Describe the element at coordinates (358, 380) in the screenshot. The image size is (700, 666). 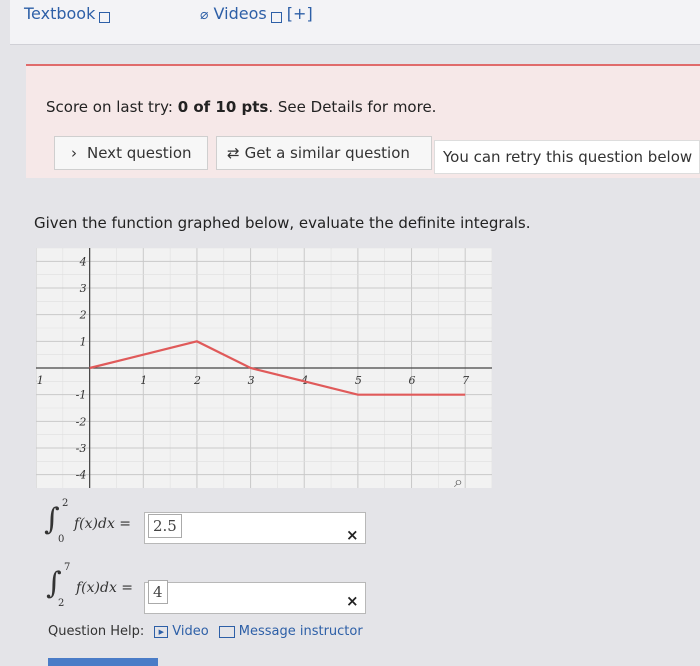
I see `x-tick-label: 5` at that location.